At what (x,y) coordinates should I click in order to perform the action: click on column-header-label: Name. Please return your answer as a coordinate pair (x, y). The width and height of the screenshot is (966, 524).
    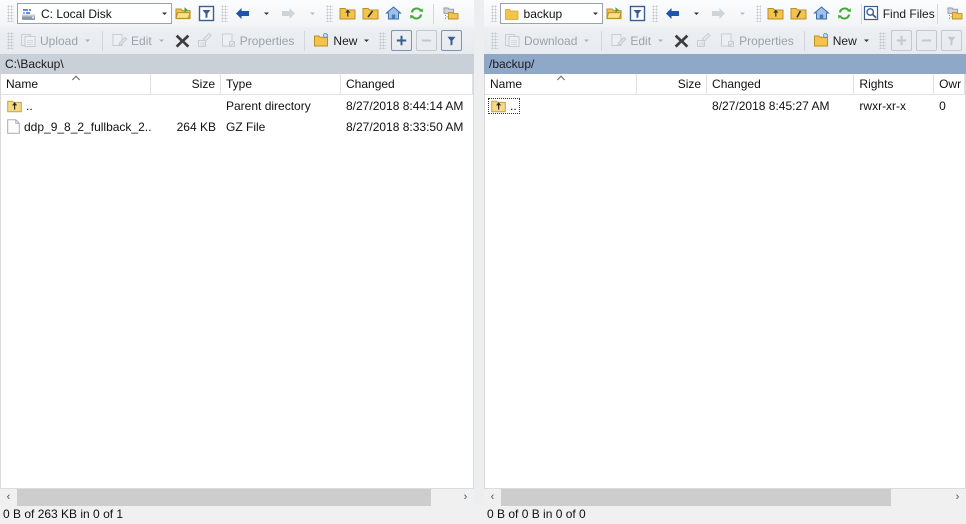
    Looking at the image, I should click on (506, 84).